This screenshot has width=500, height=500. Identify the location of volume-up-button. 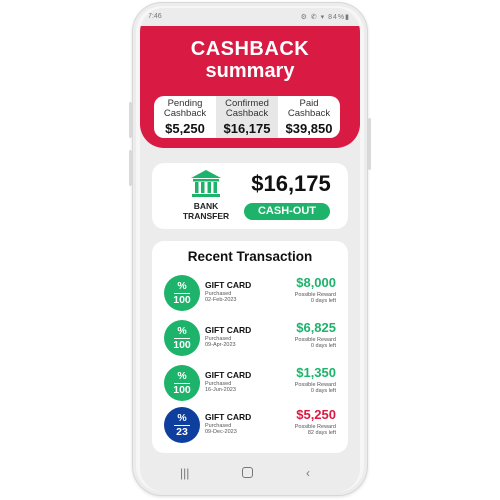
(130, 120).